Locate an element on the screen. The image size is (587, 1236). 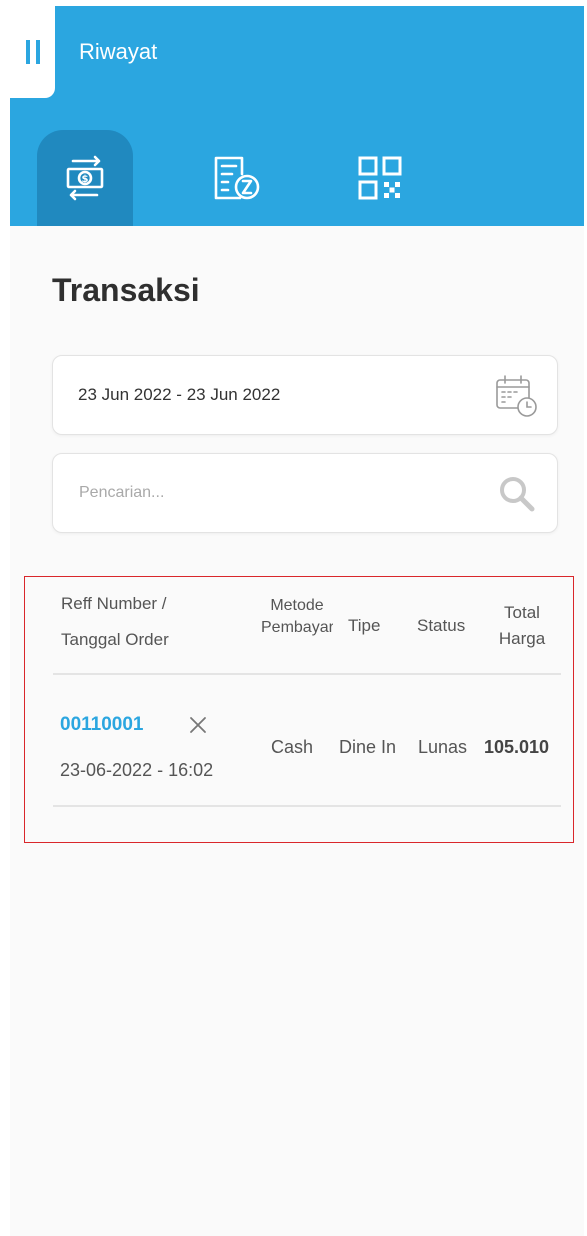
col-header-status: Status is located at coordinates (441, 625).